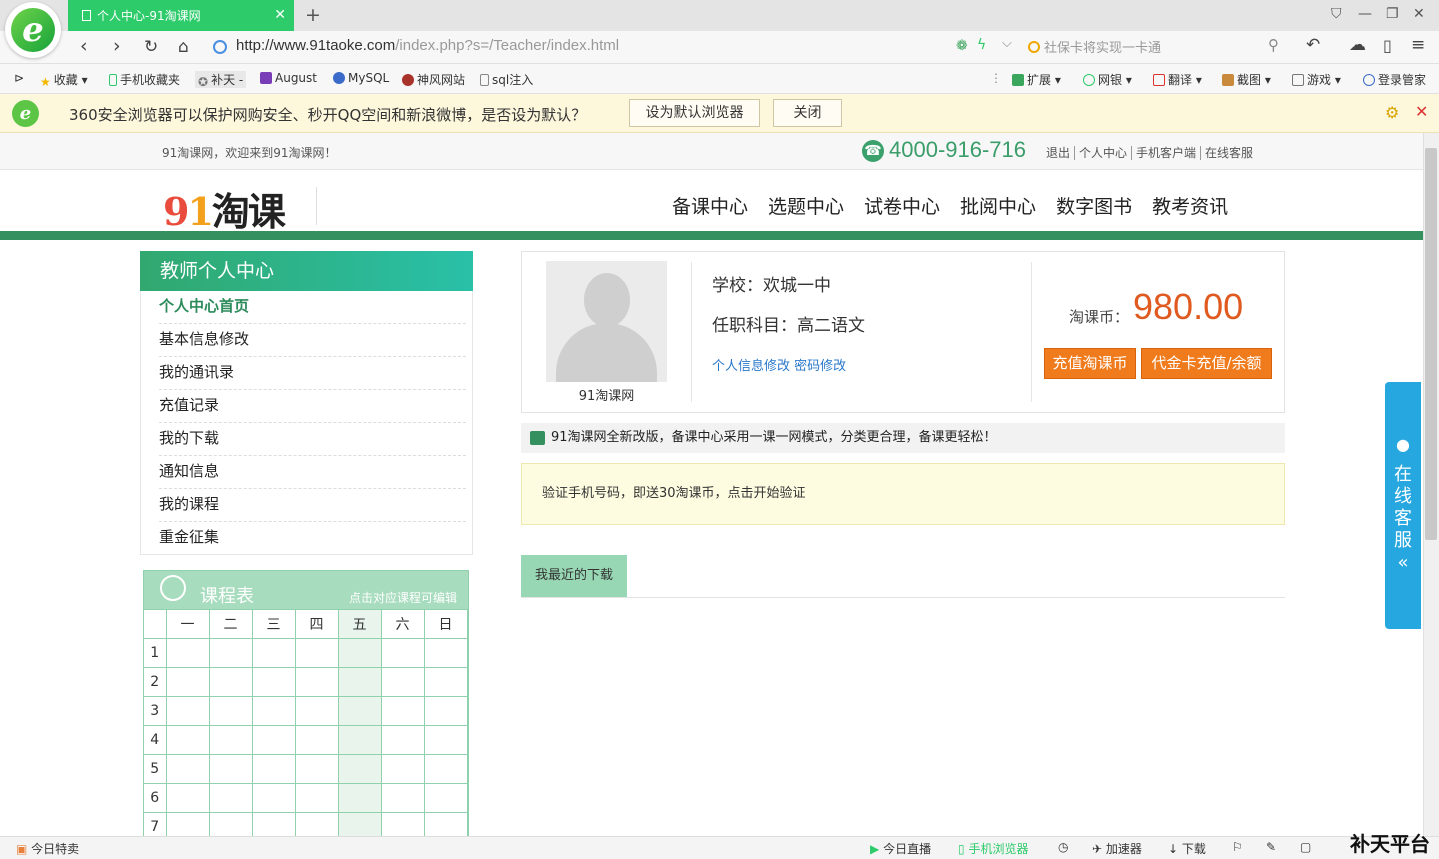 The height and width of the screenshot is (859, 1439). I want to click on sidebar-item-recharge-records: 充值记录, so click(312, 406).